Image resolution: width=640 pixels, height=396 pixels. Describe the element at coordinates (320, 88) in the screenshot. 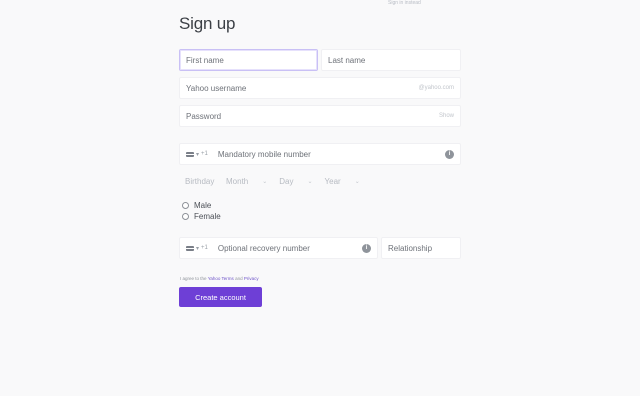

I see `username-field: Yahoo username @yahoo.com` at that location.